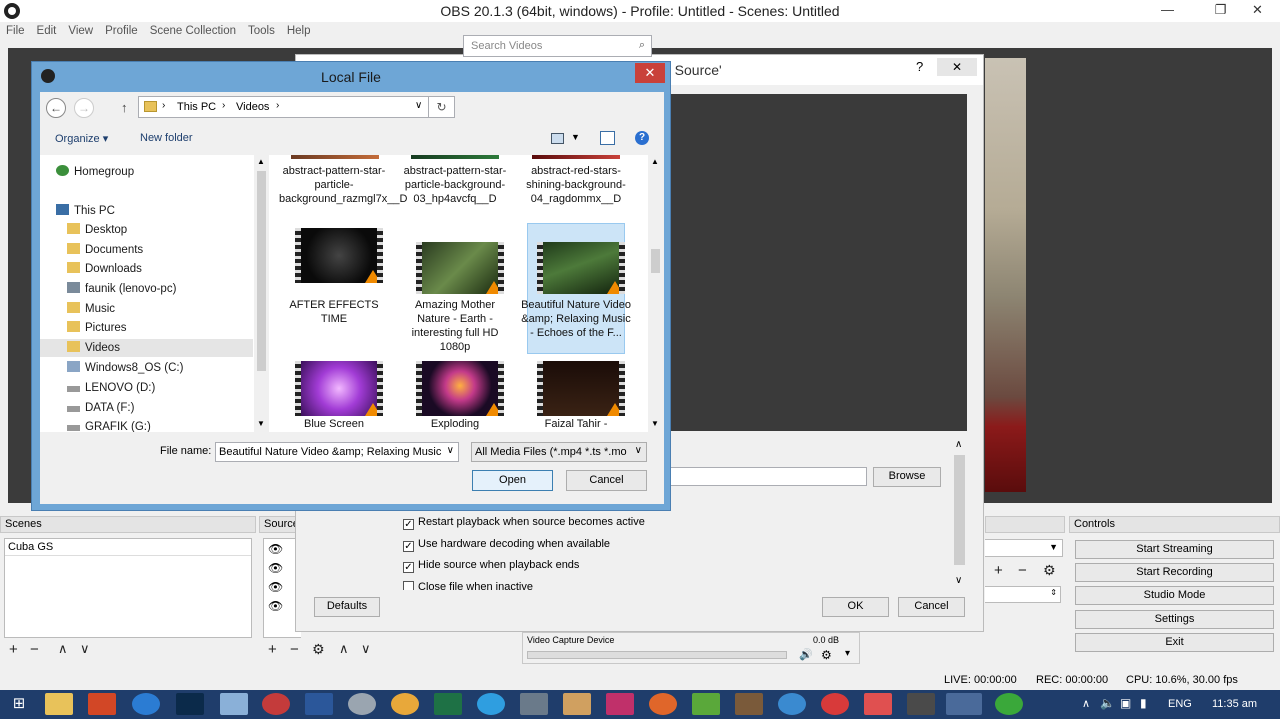 This screenshot has width=1280, height=719. I want to click on help-button: ?, so click(919, 66).